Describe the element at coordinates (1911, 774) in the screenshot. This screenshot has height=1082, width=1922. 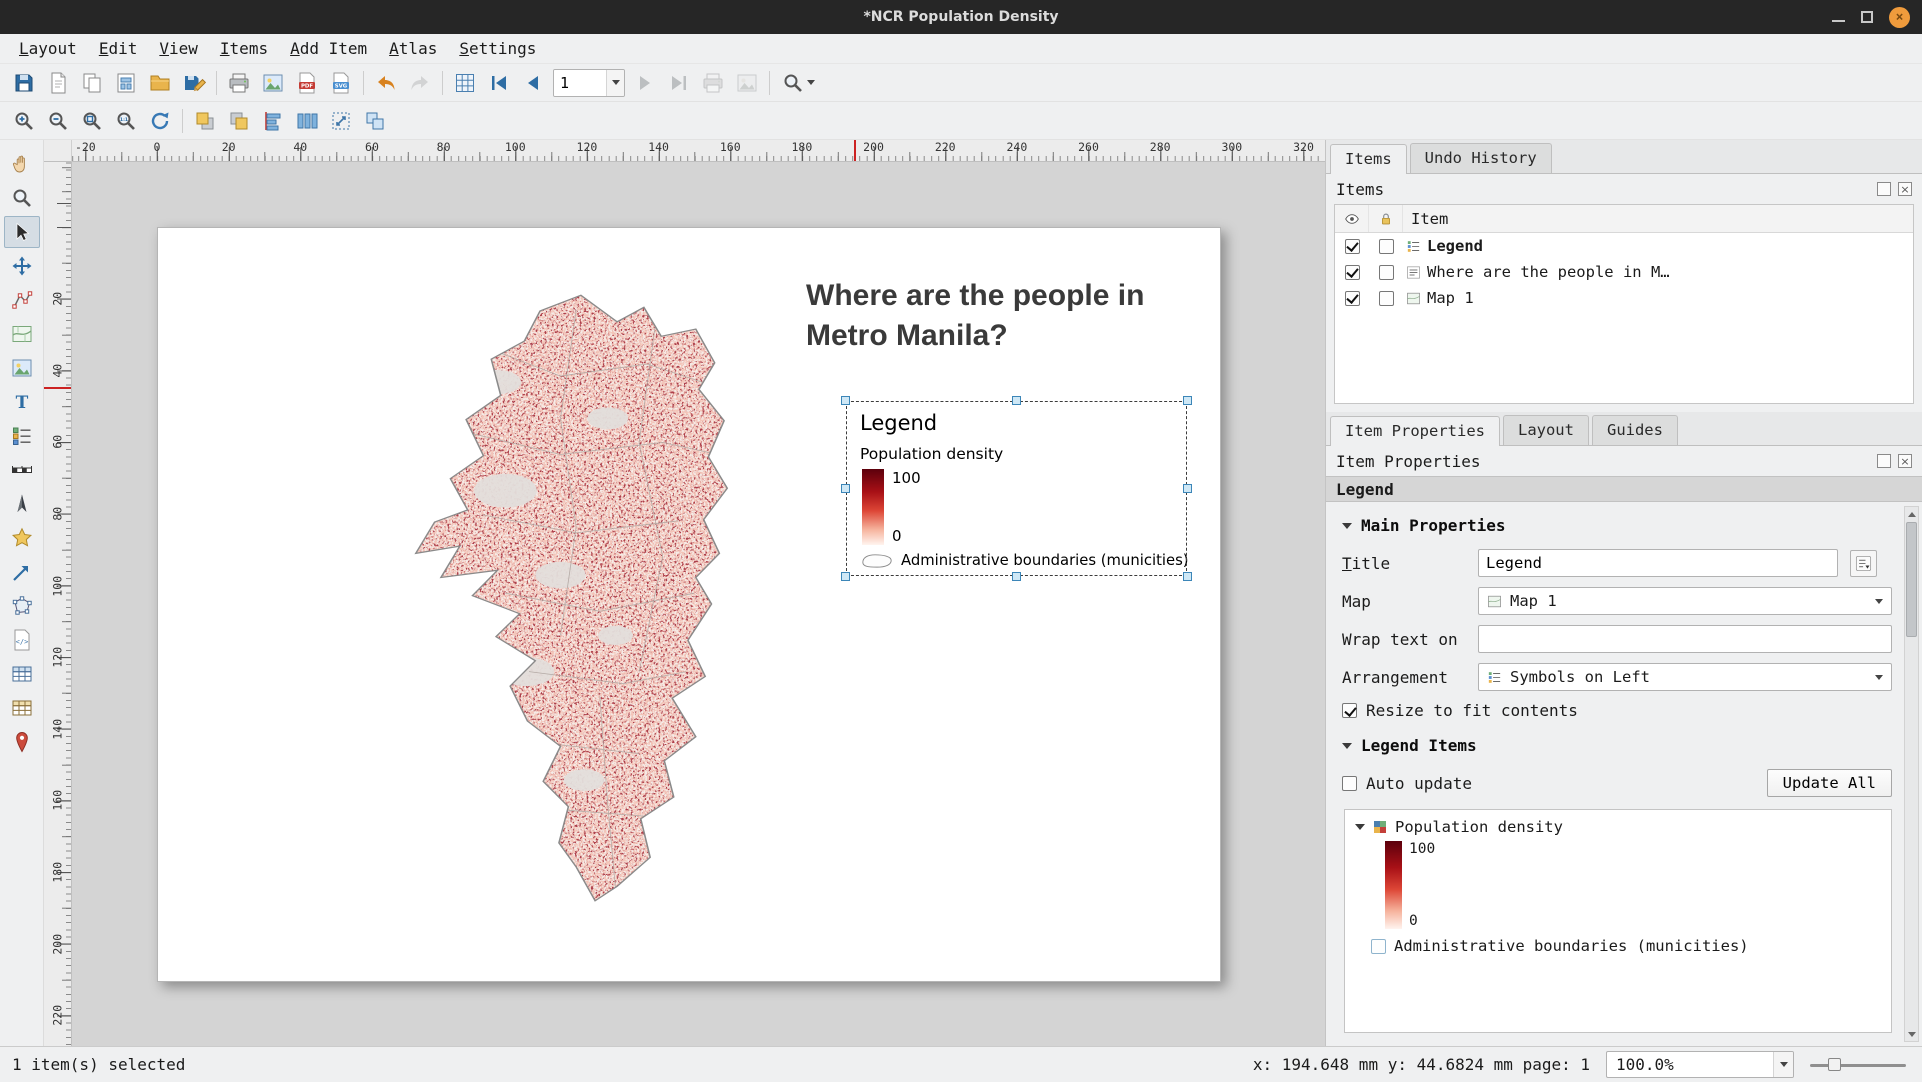
I see `properties-scrollbar` at that location.